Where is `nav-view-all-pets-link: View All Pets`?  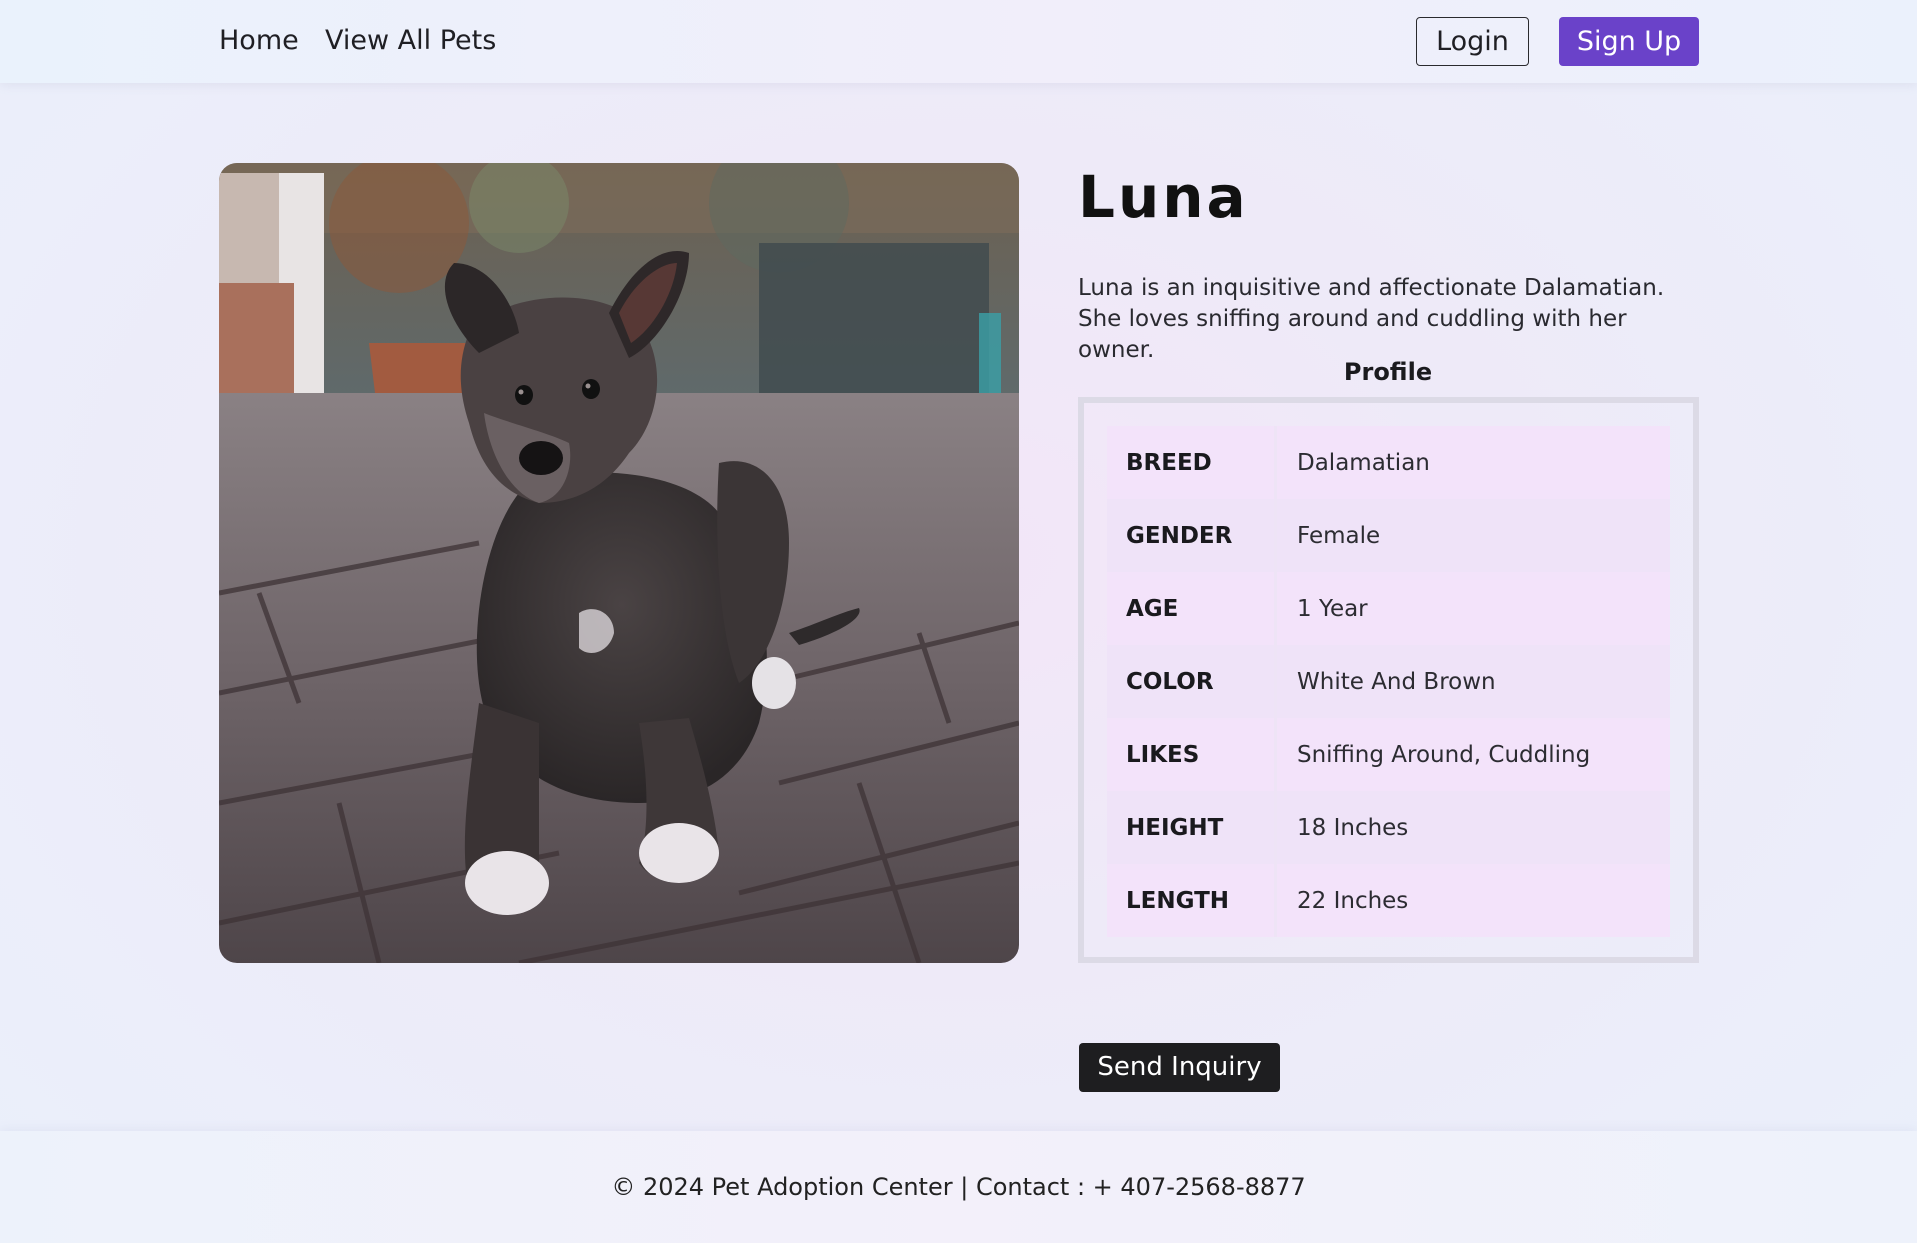
nav-view-all-pets-link: View All Pets is located at coordinates (410, 41).